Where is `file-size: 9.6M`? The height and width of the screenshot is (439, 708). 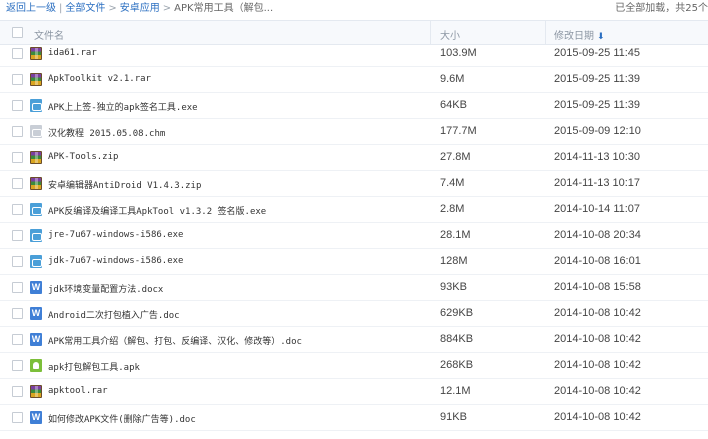
file-size: 9.6M is located at coordinates (452, 79).